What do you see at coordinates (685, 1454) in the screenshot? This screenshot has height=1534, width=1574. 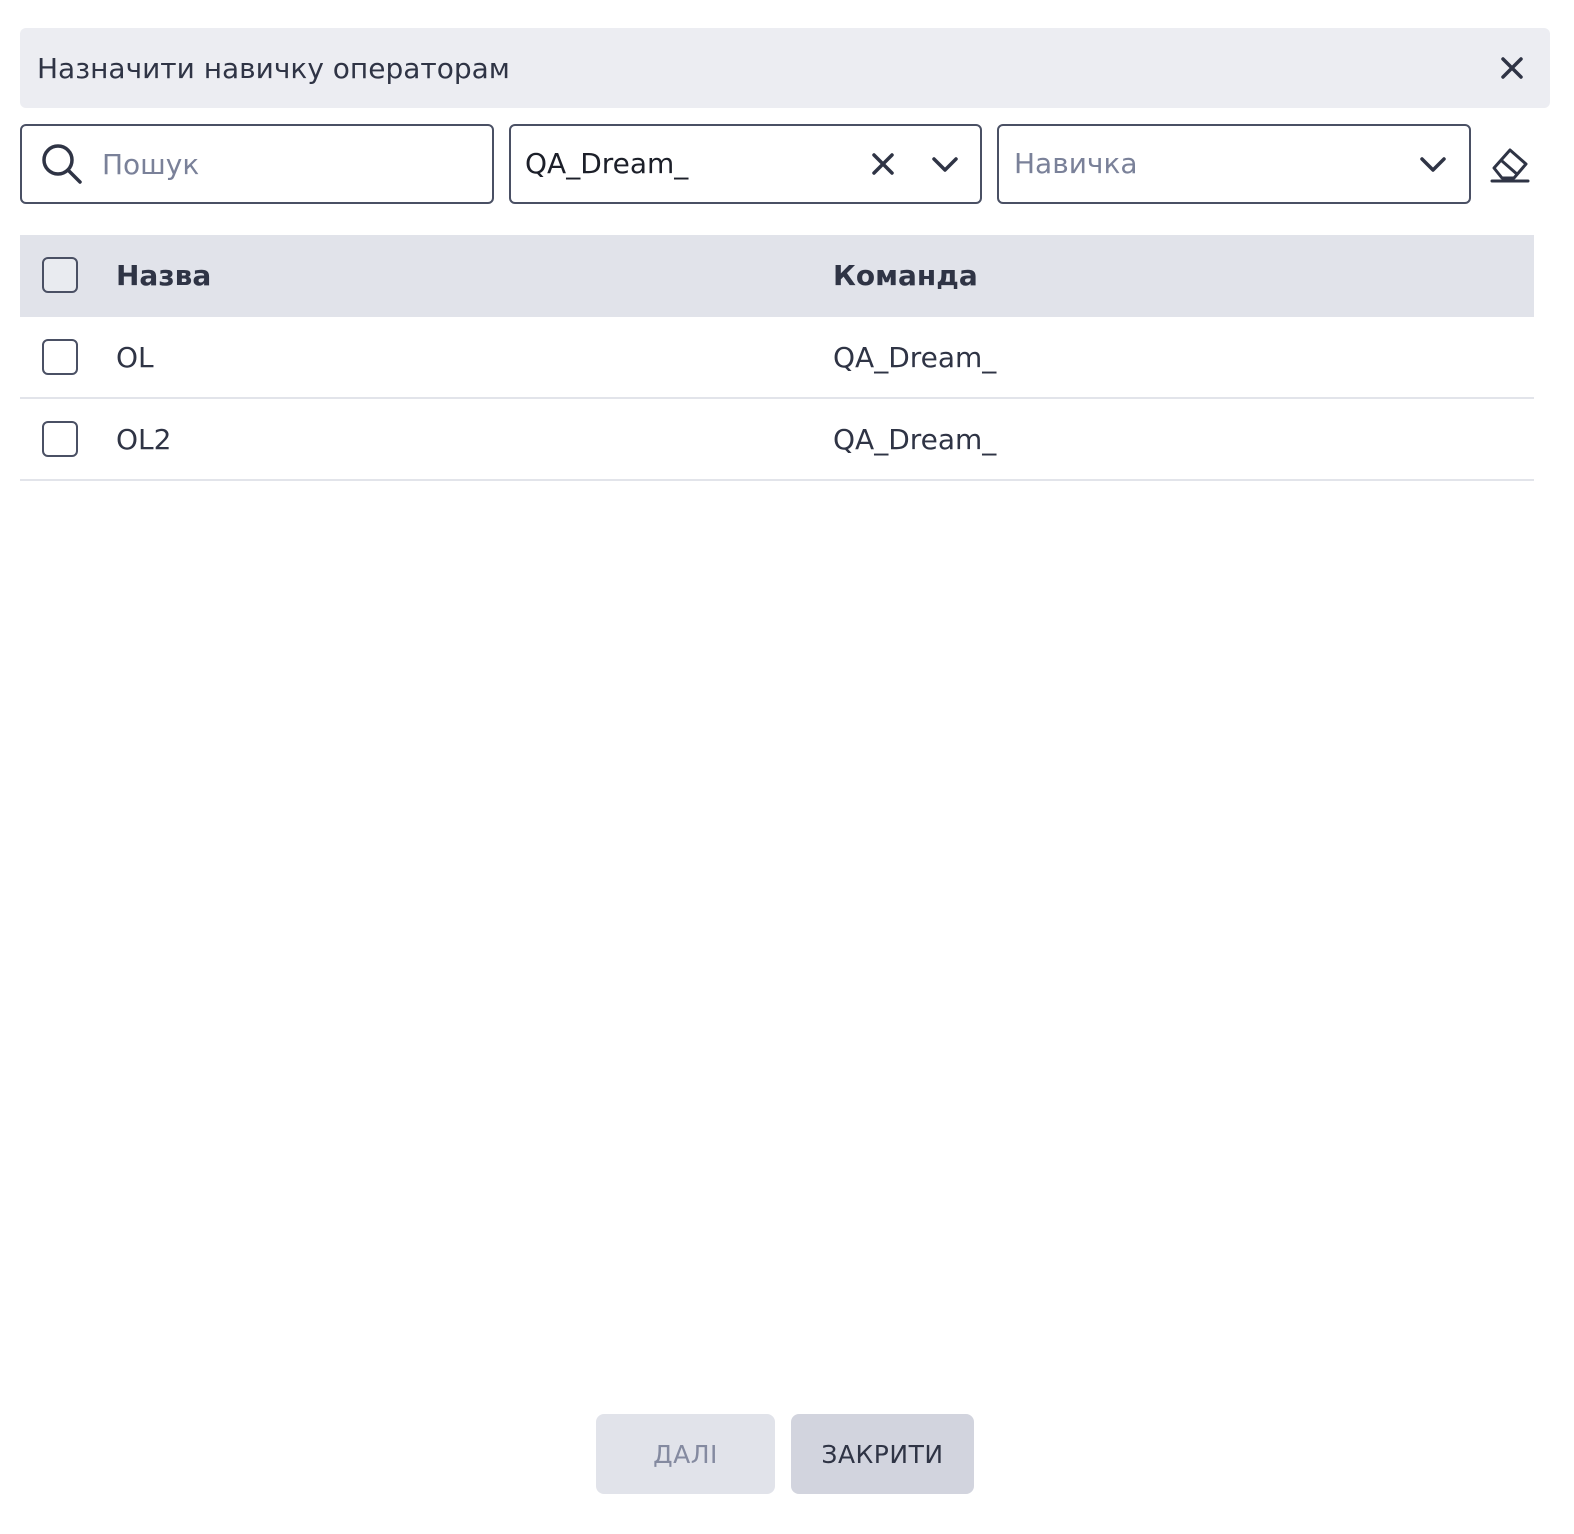 I see `next-button: ДАЛІ` at bounding box center [685, 1454].